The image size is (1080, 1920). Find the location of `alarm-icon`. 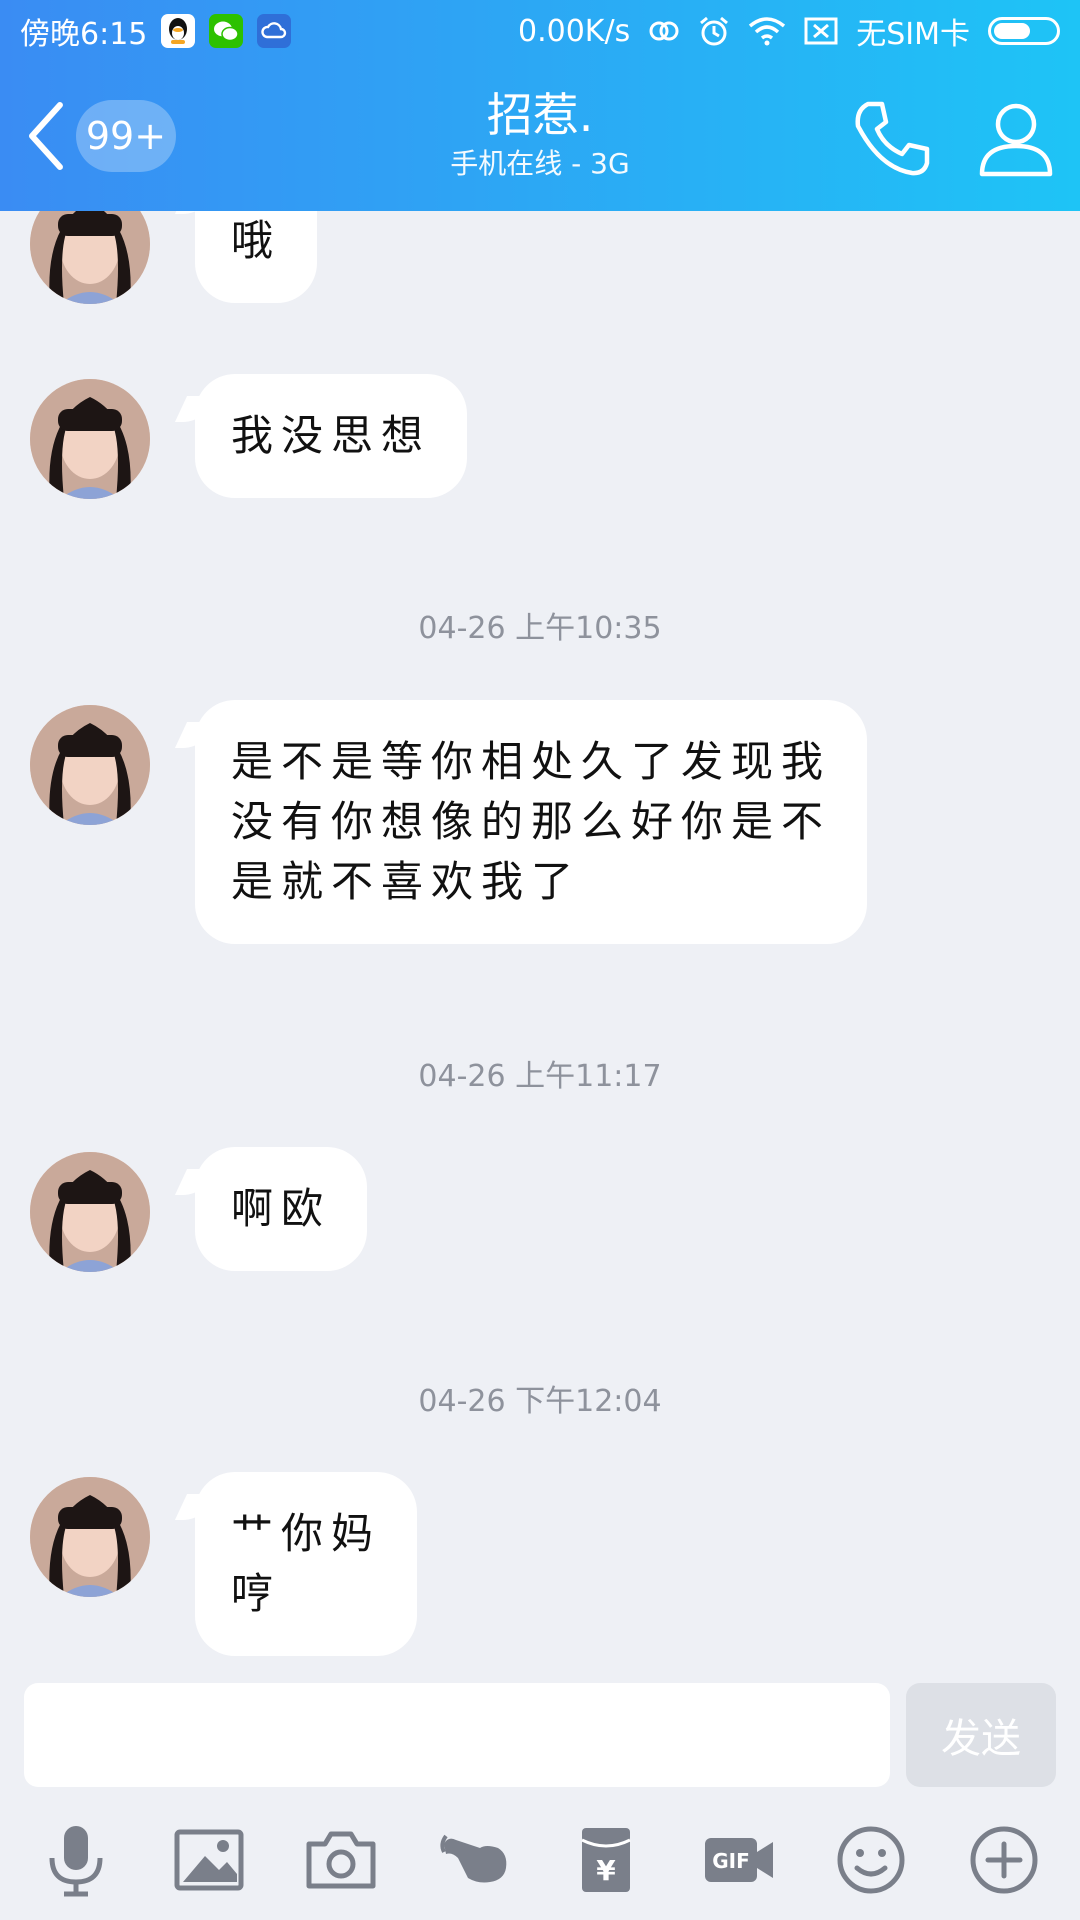

alarm-icon is located at coordinates (714, 31).